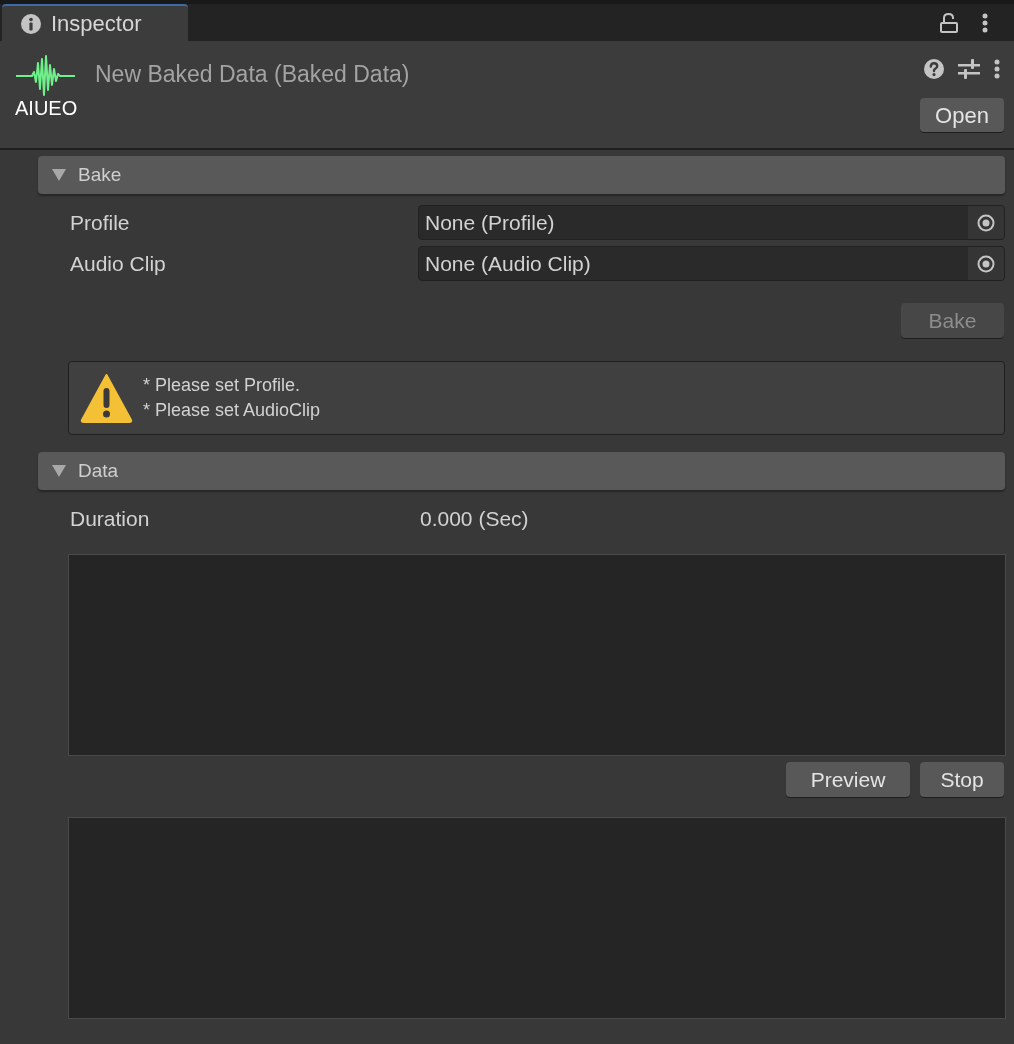 The height and width of the screenshot is (1044, 1014). Describe the element at coordinates (711, 263) in the screenshot. I see `object-field: None (Audio Clip)` at that location.